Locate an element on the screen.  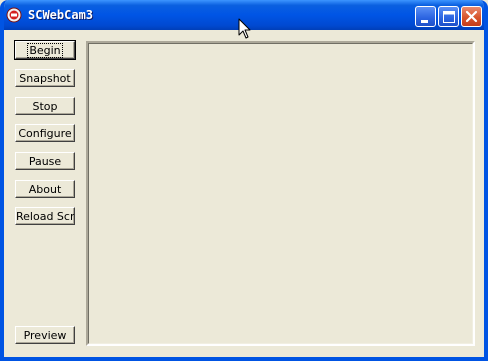
reload-script-button: Reload Scr is located at coordinates (45, 216).